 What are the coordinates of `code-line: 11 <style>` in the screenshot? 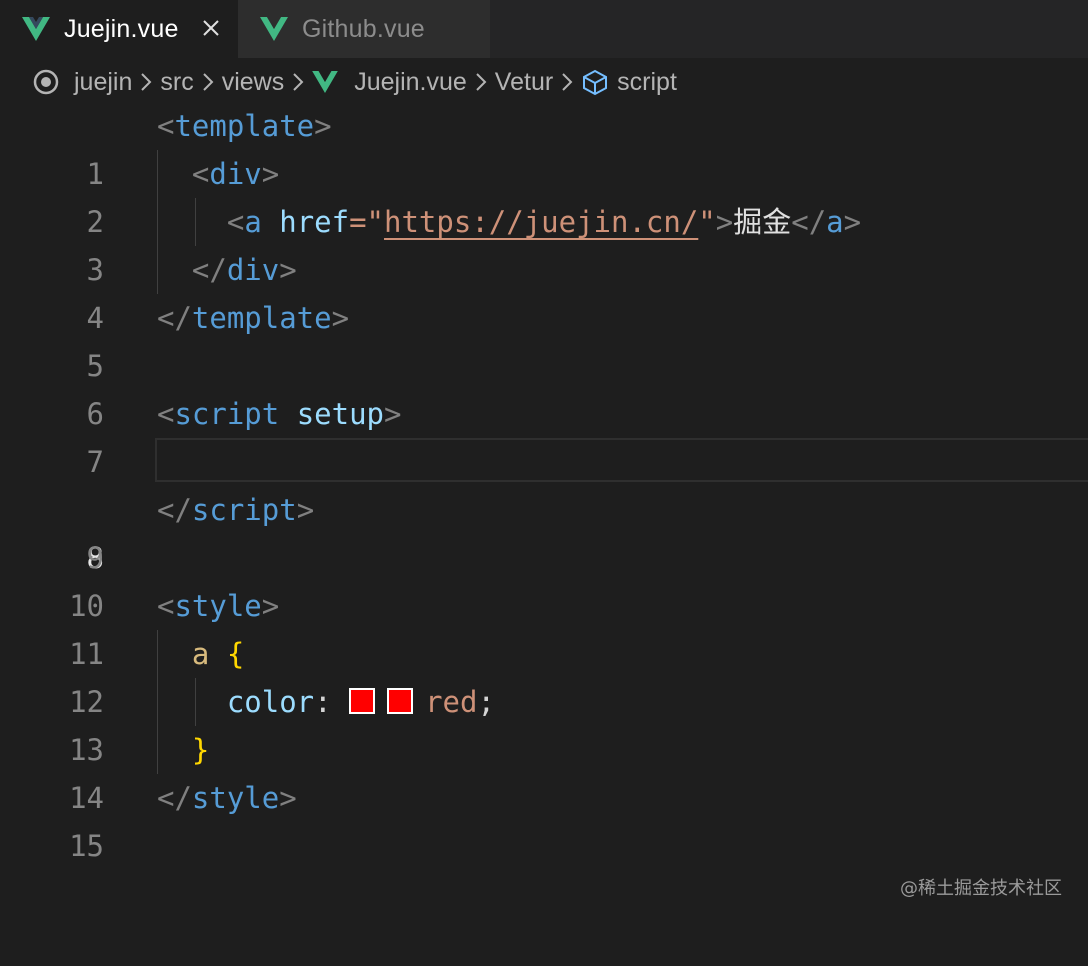 It's located at (544, 626).